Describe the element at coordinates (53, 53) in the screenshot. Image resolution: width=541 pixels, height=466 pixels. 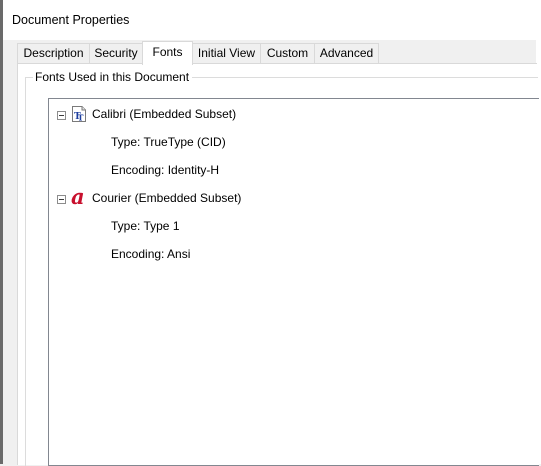
I see `tab-description: Description` at that location.